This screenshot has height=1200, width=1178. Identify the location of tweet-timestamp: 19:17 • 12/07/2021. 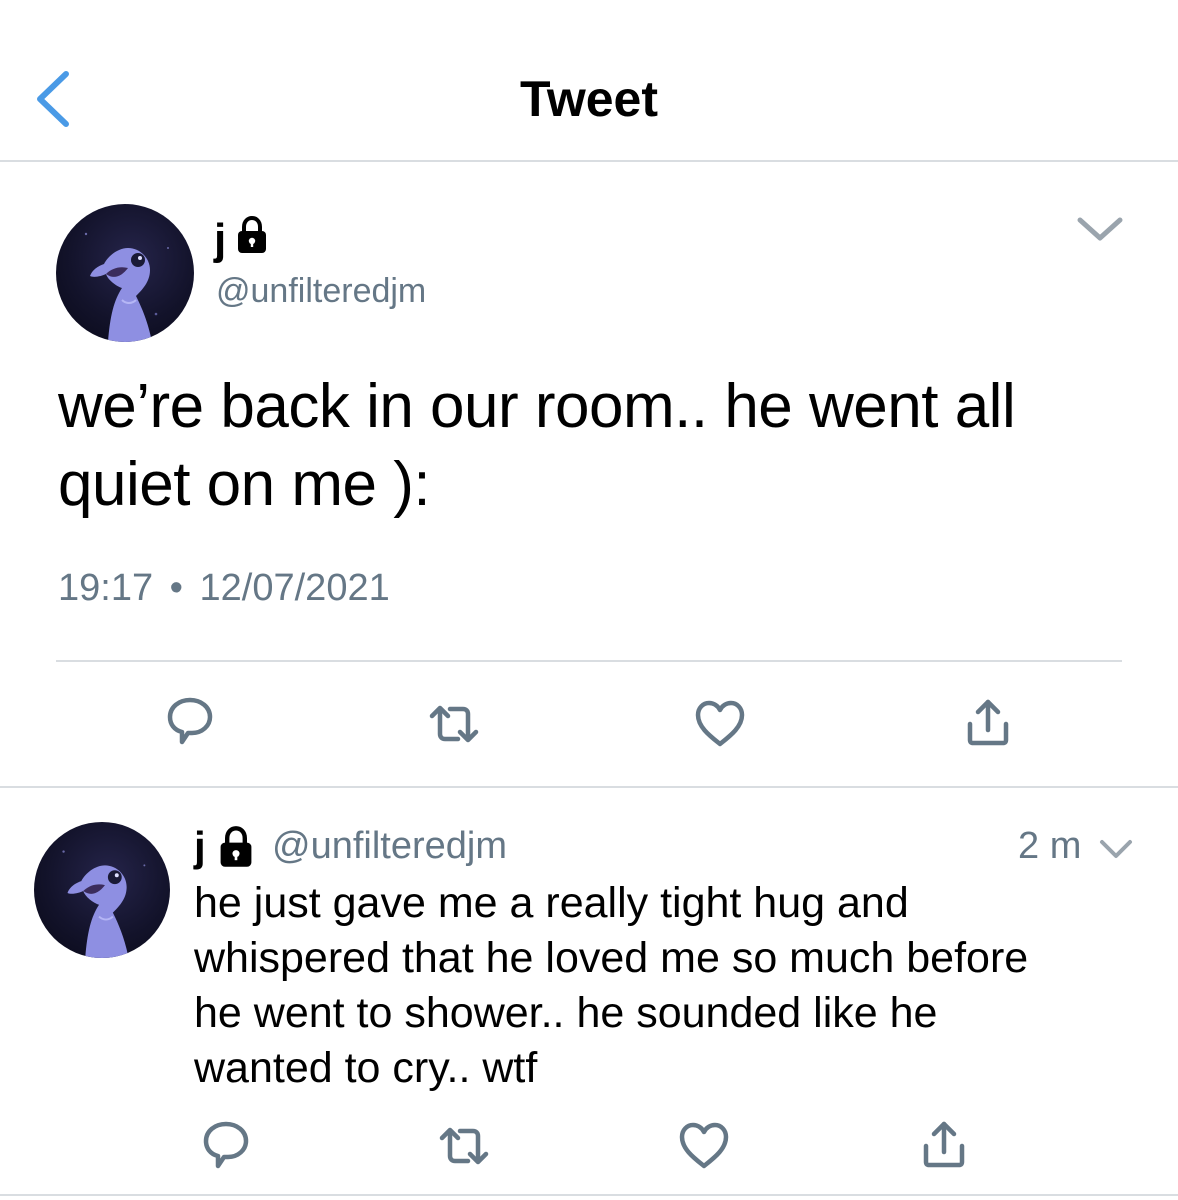
(224, 588).